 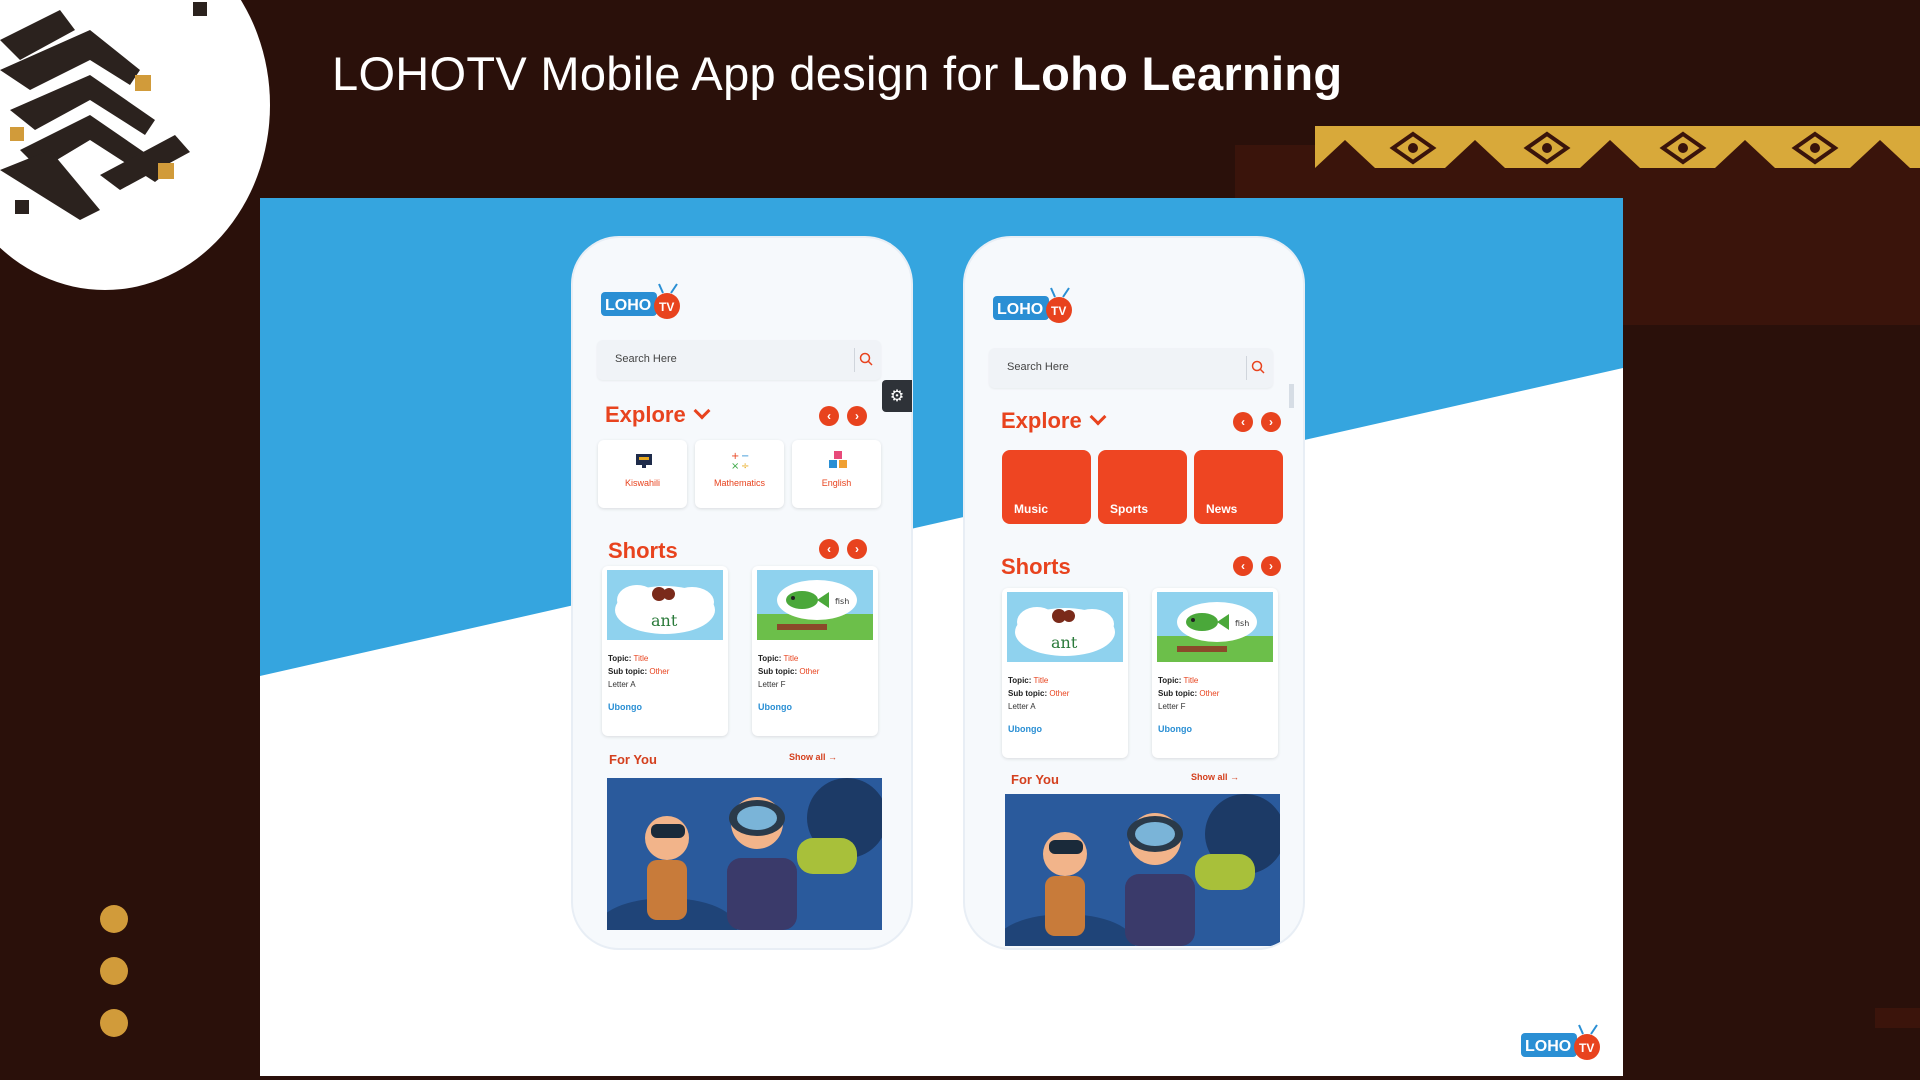 What do you see at coordinates (1291, 396) in the screenshot?
I see `scrollbar` at bounding box center [1291, 396].